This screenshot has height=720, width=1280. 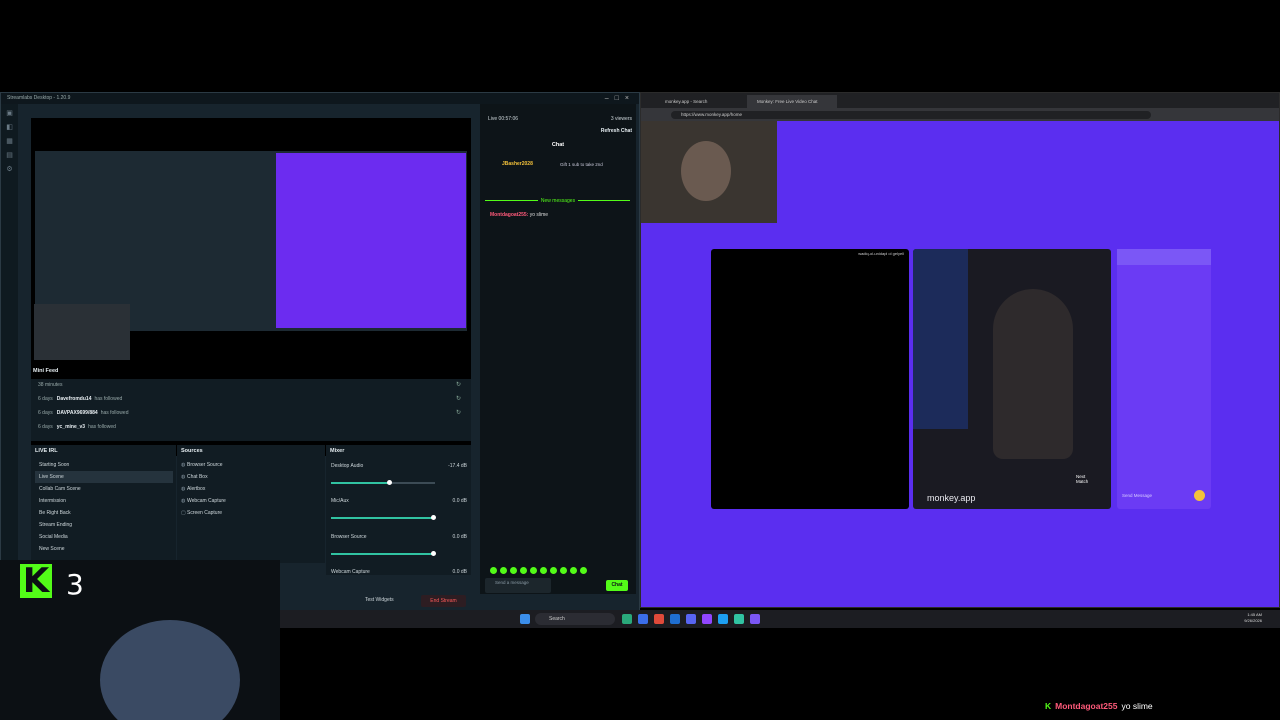 What do you see at coordinates (709, 172) in the screenshot?
I see `self-camera-preview` at bounding box center [709, 172].